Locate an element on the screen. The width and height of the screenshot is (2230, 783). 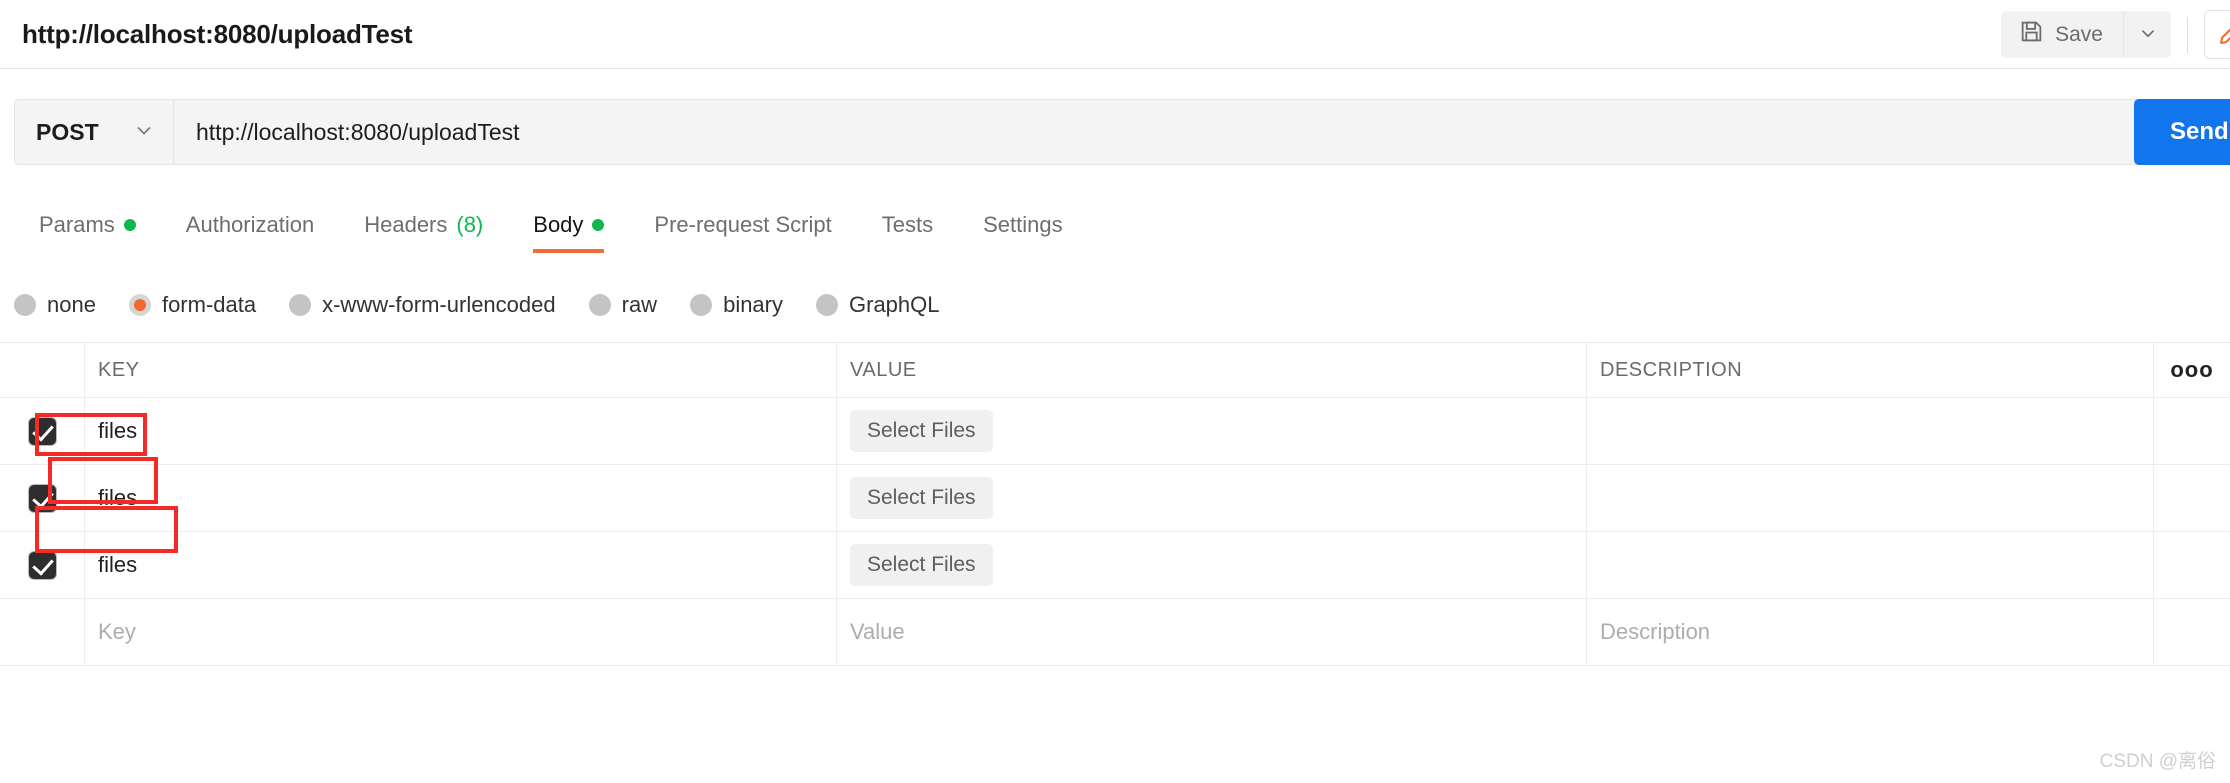
body-type-graphql: GraphQL is located at coordinates (878, 305).